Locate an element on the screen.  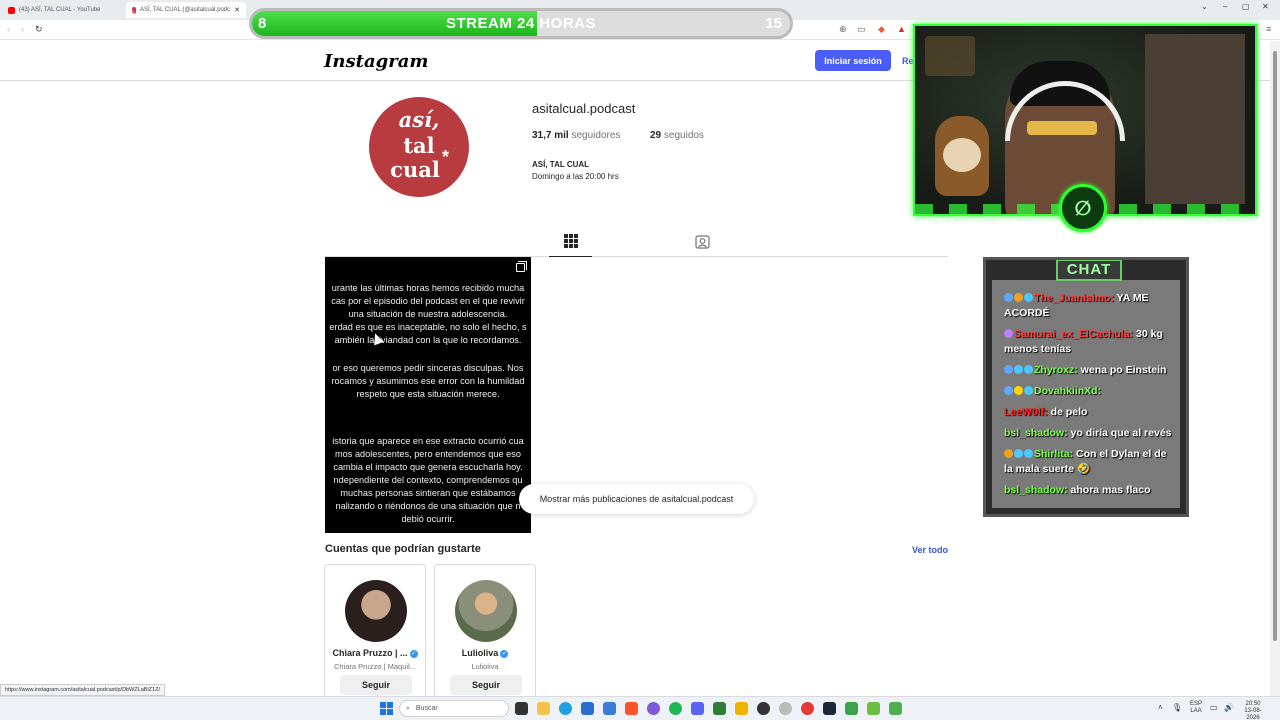
suggestion-card: Lulioliva ✓ Lulioliva Seguir is located at coordinates (485, 632).